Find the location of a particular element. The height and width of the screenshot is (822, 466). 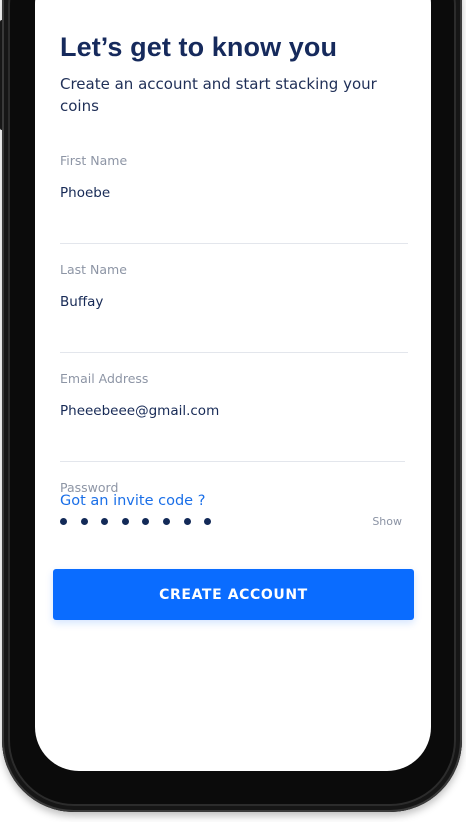

first-name-label: First Name is located at coordinates (94, 160).